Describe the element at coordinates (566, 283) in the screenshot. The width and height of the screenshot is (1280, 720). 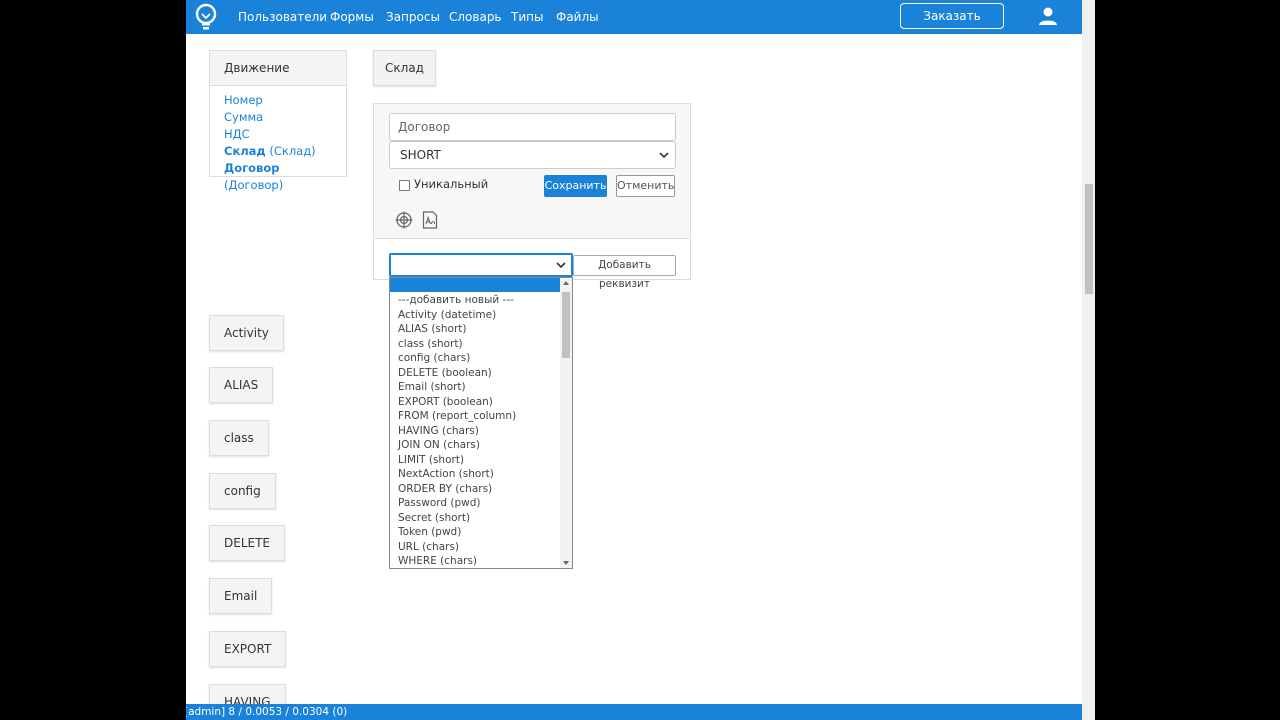
I see `scroll-up-arrow-icon` at that location.